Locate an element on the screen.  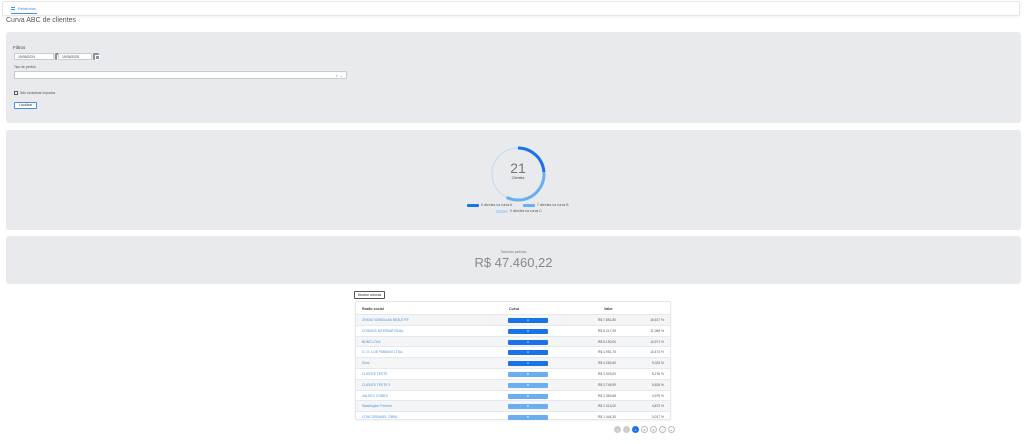
client-name-link: COSMOS INTERNATIONAL is located at coordinates (383, 331).